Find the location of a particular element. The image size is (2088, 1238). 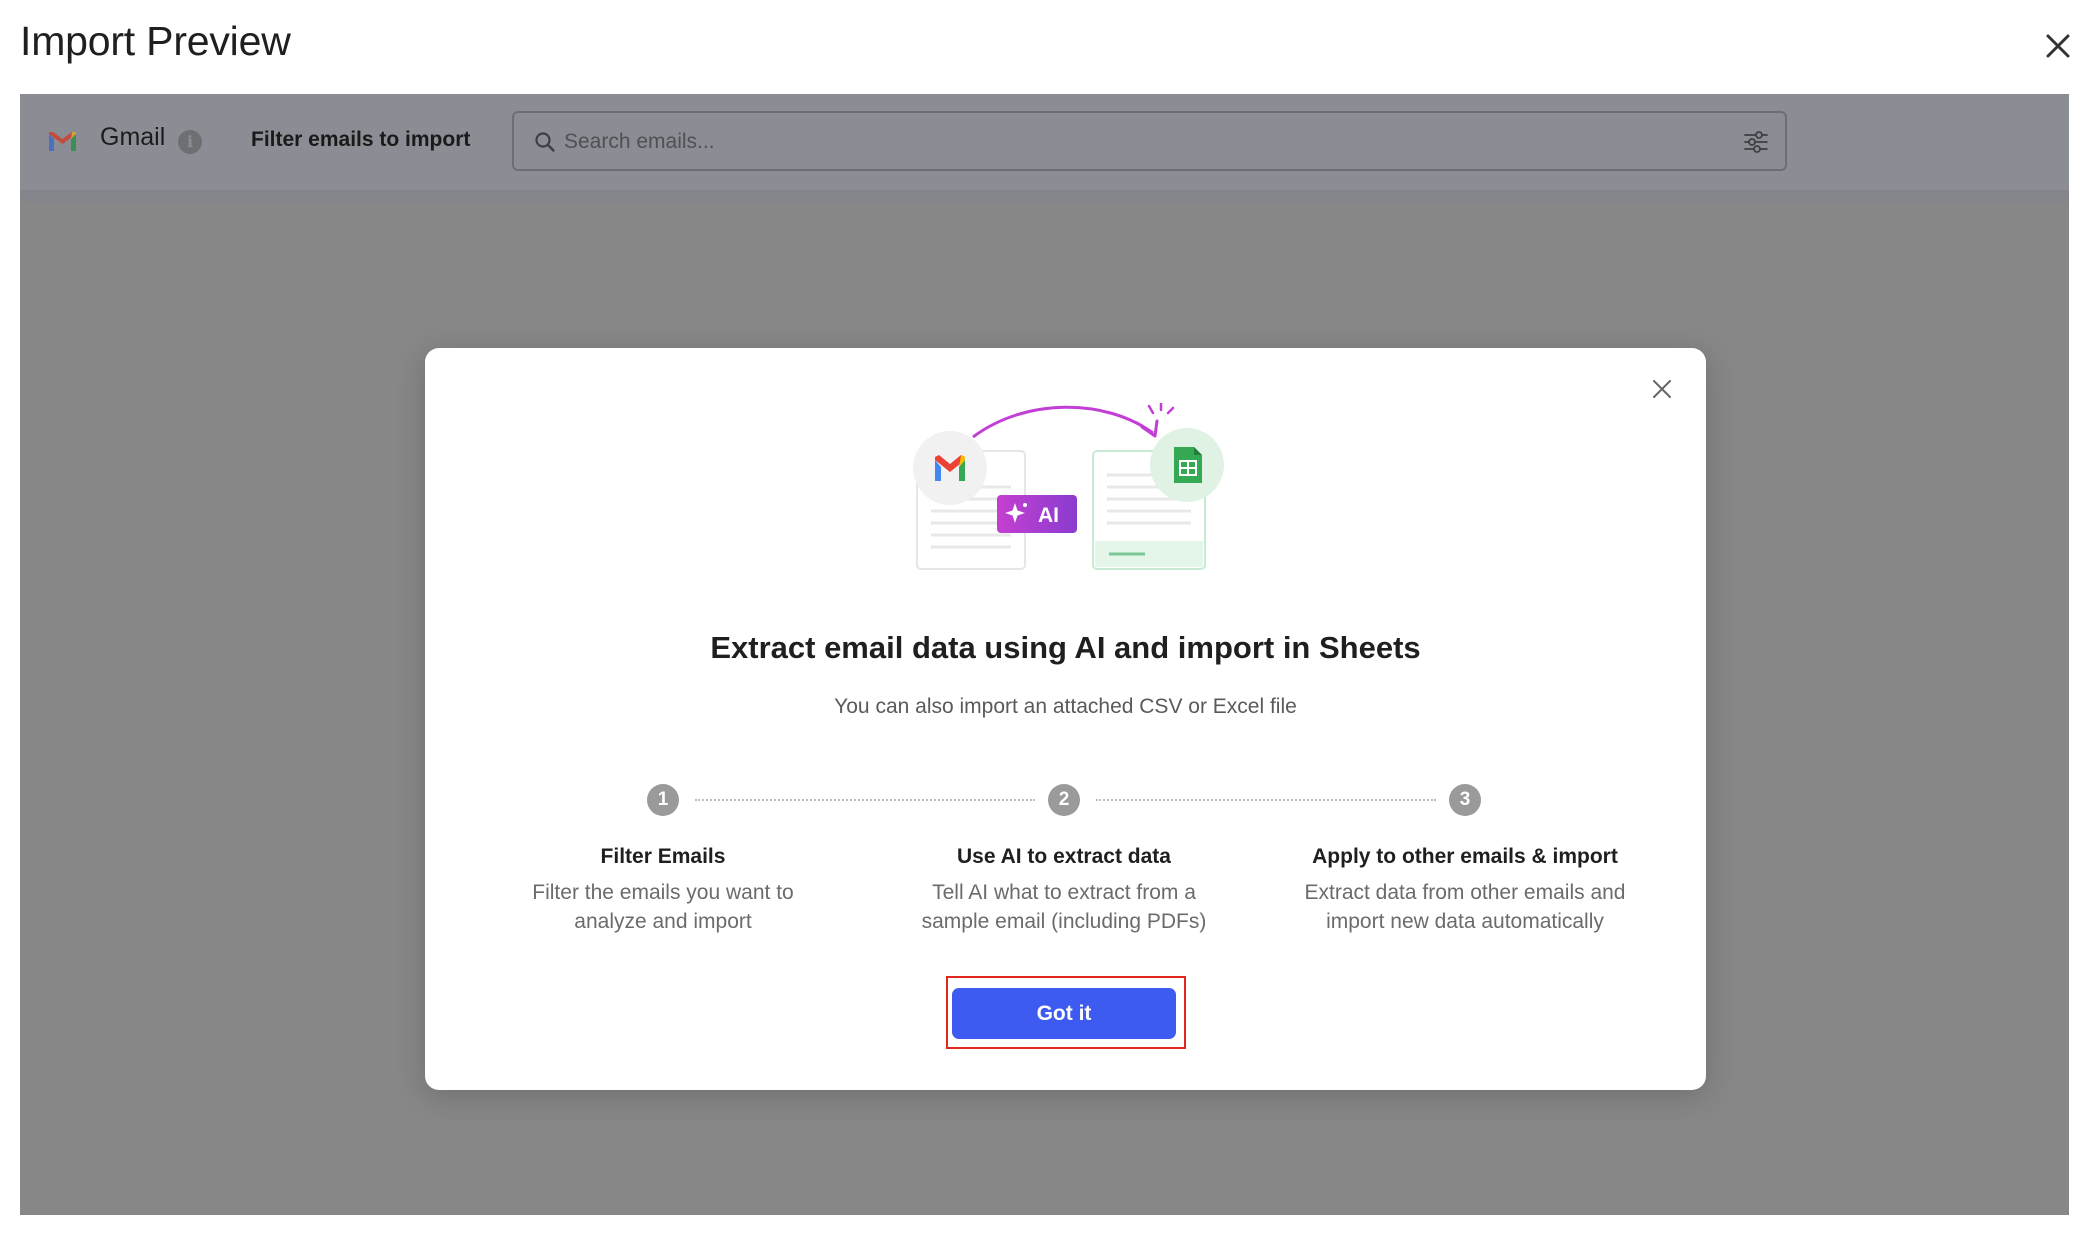

source-toolbar: Gmail i Filter emails to import is located at coordinates (1044, 148).